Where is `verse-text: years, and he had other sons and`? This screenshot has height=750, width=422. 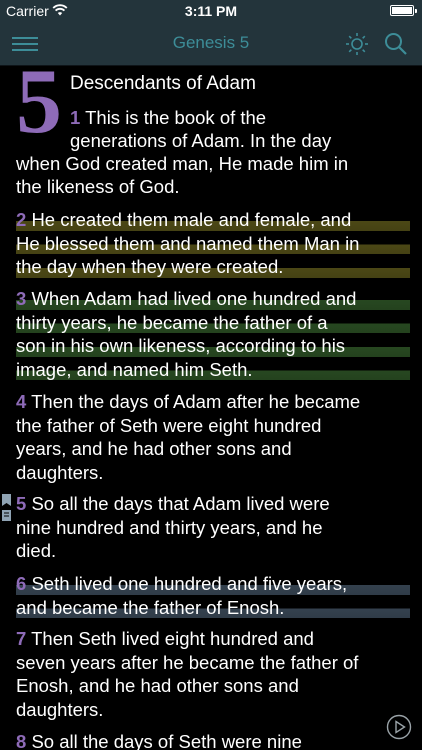
verse-text: years, and he had other sons and is located at coordinates (154, 448).